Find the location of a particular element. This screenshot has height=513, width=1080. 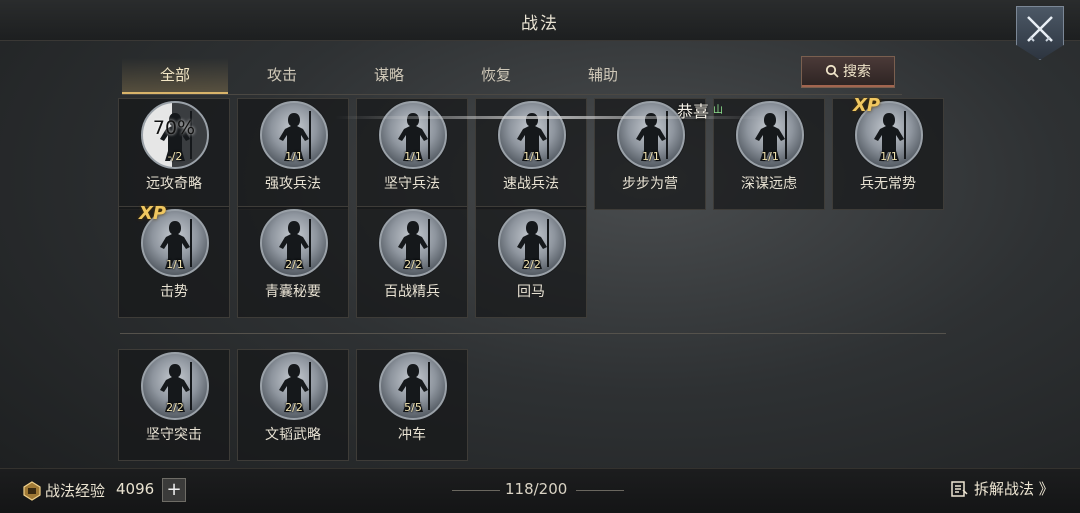

tactic-card: 1/1 坚守兵法 is located at coordinates (412, 154).